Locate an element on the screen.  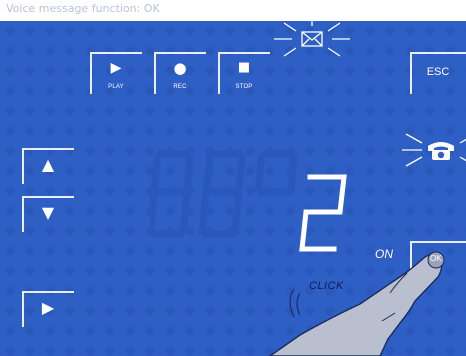
click-label: CLICK is located at coordinates (326, 286).